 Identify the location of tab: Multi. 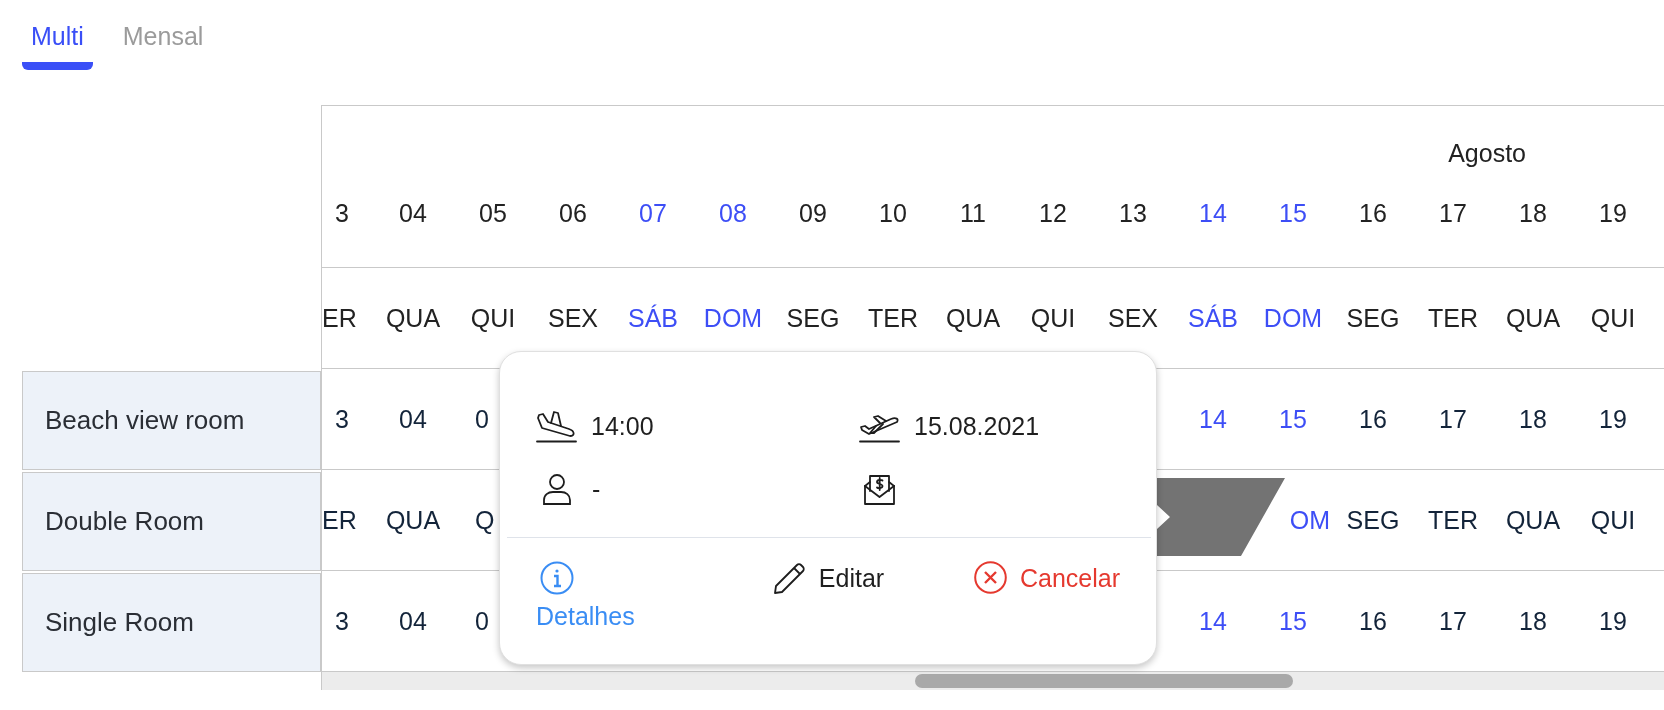
(57, 35).